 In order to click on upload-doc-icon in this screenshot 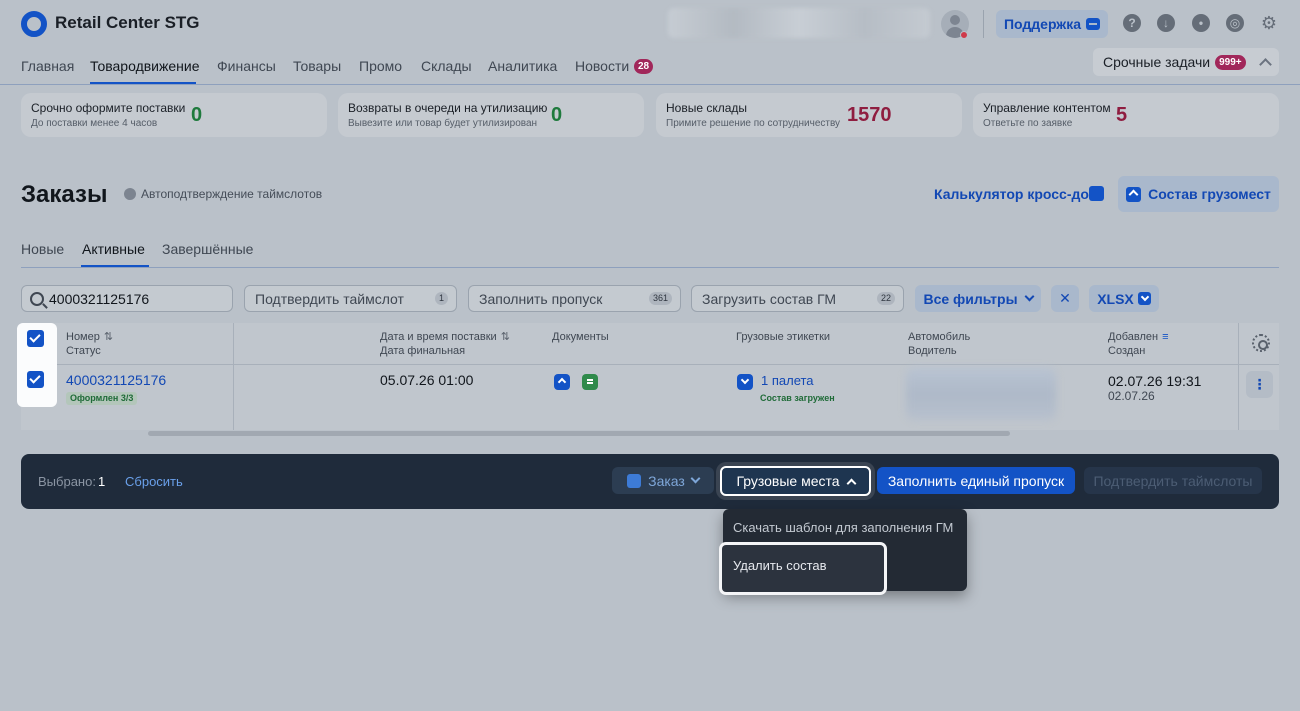, I will do `click(562, 382)`.